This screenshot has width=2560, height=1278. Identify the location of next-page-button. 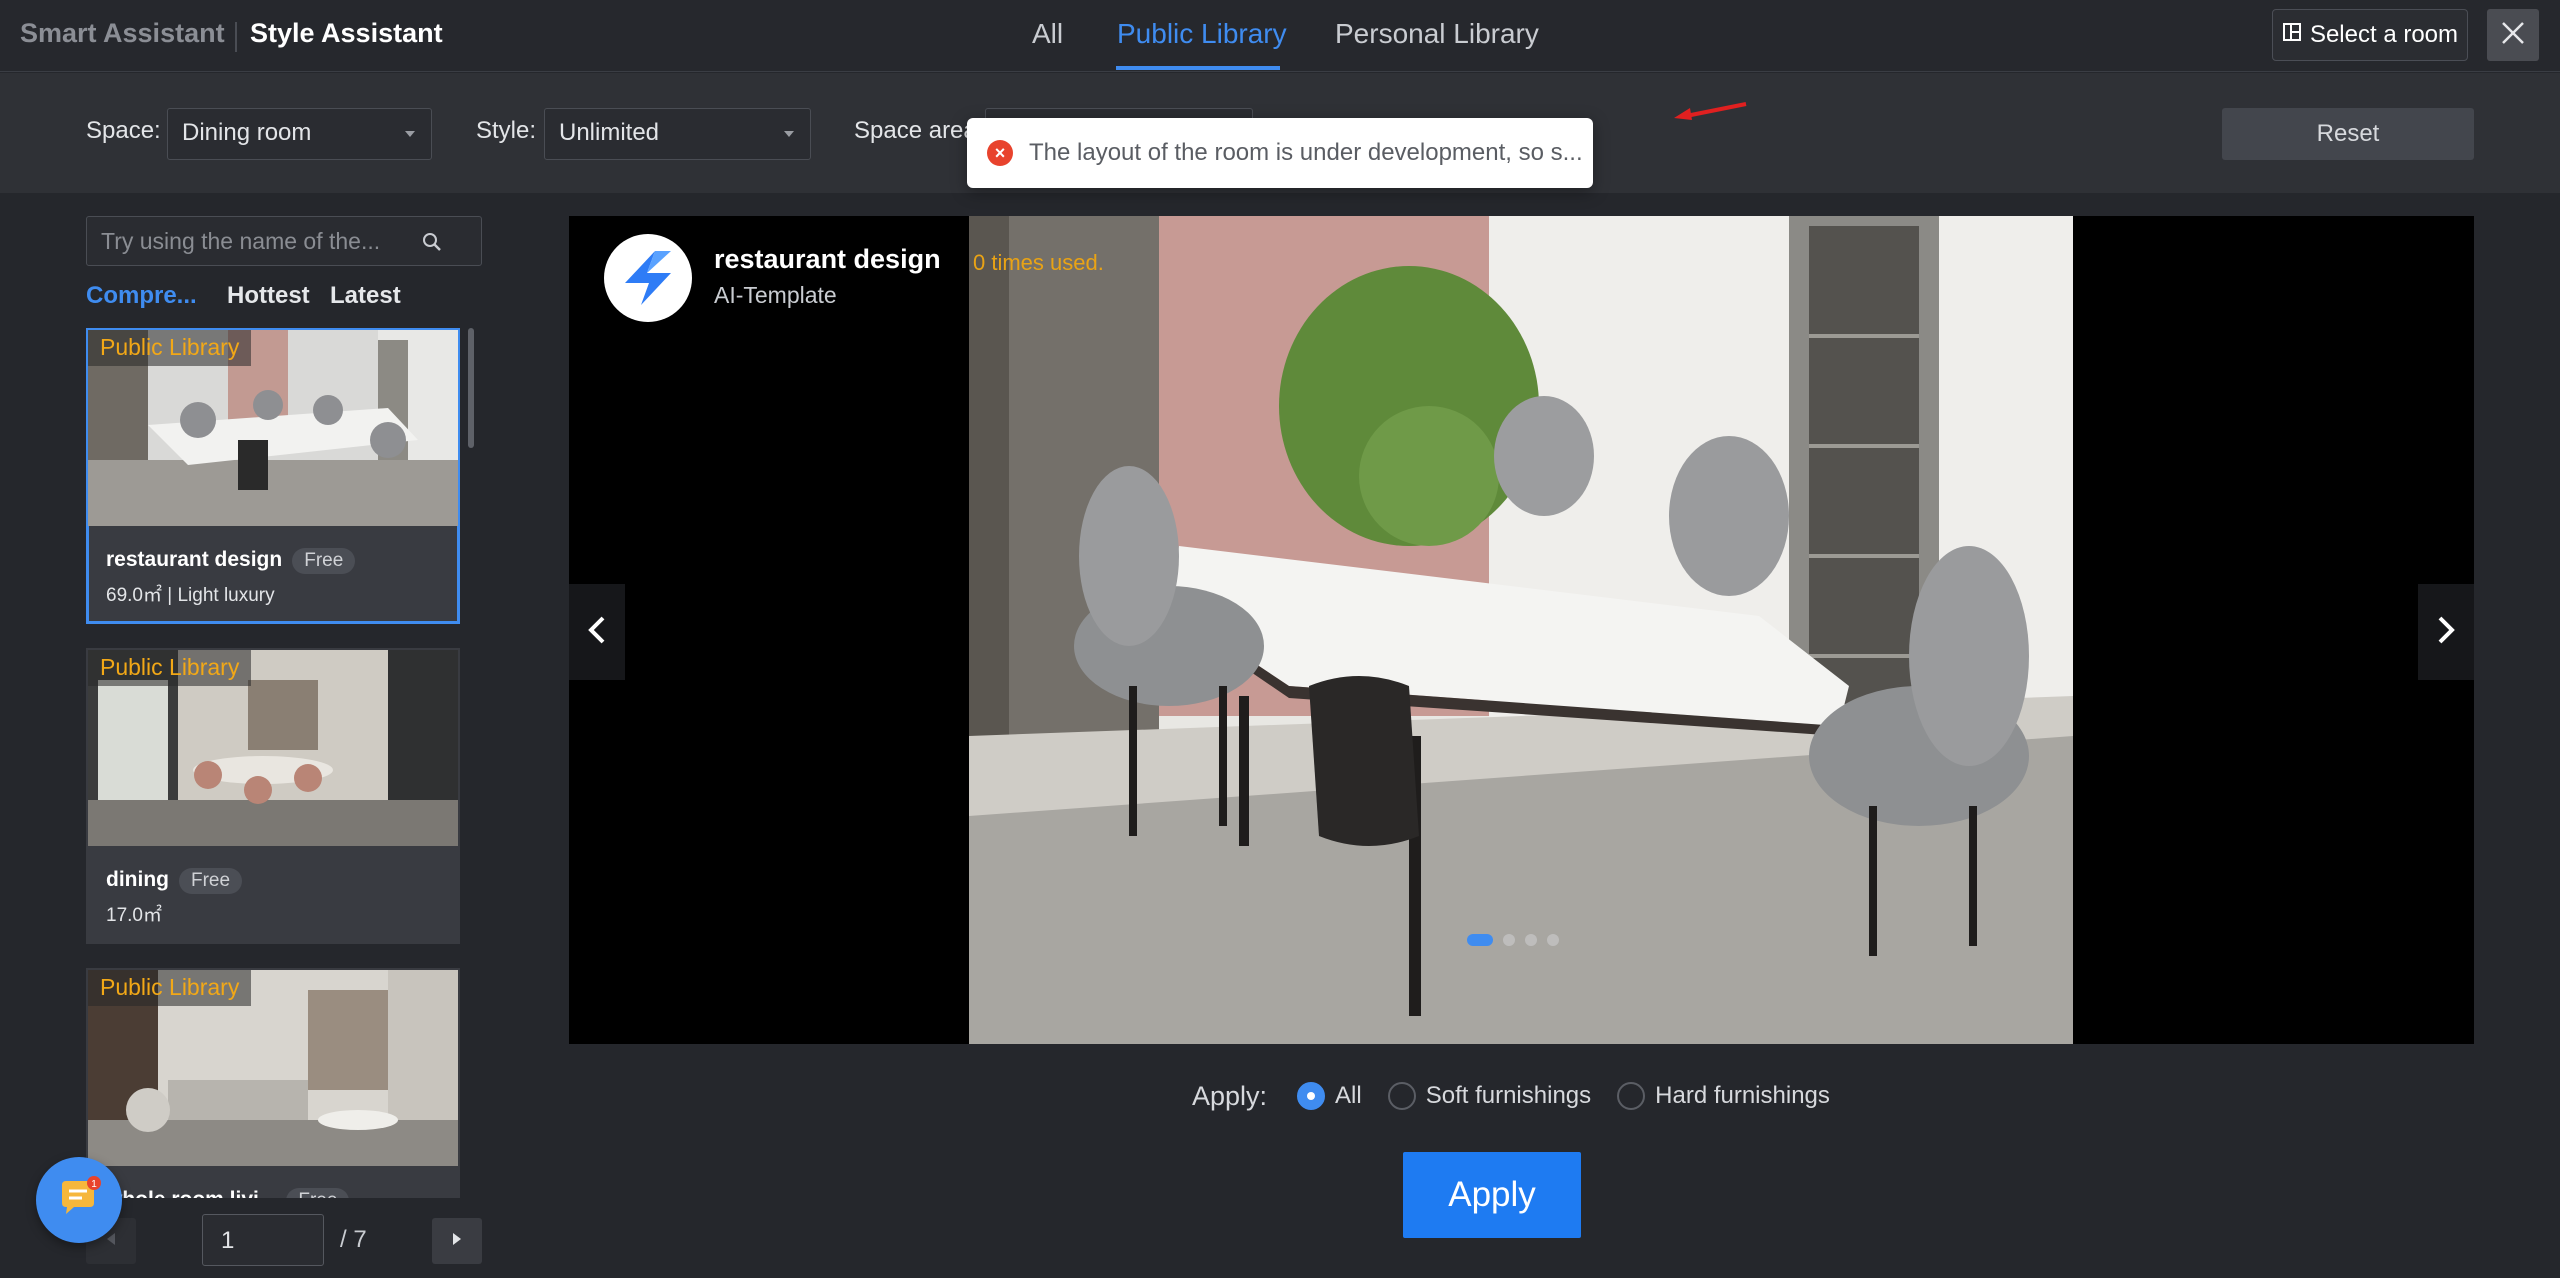
(457, 1241).